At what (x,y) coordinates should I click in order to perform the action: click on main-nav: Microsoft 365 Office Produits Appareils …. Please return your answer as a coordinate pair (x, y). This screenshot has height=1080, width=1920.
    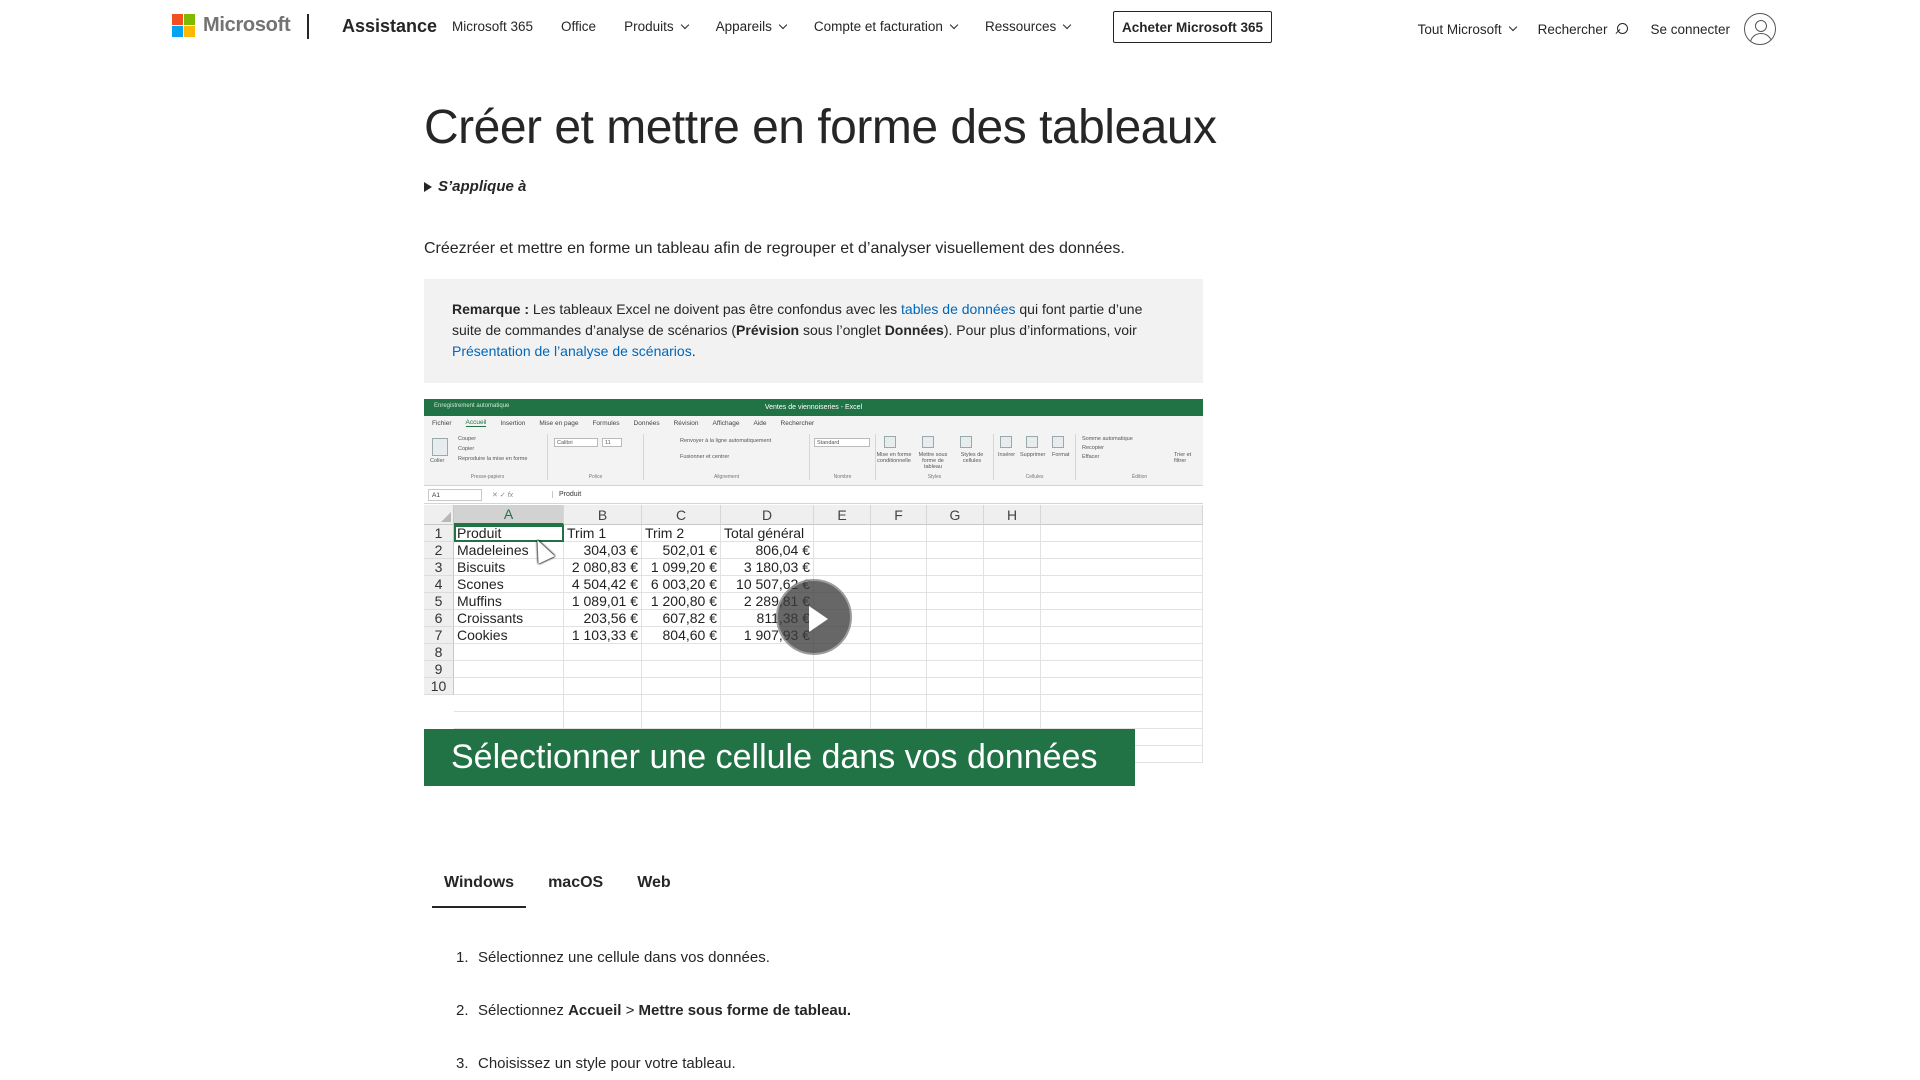
    Looking at the image, I should click on (775, 26).